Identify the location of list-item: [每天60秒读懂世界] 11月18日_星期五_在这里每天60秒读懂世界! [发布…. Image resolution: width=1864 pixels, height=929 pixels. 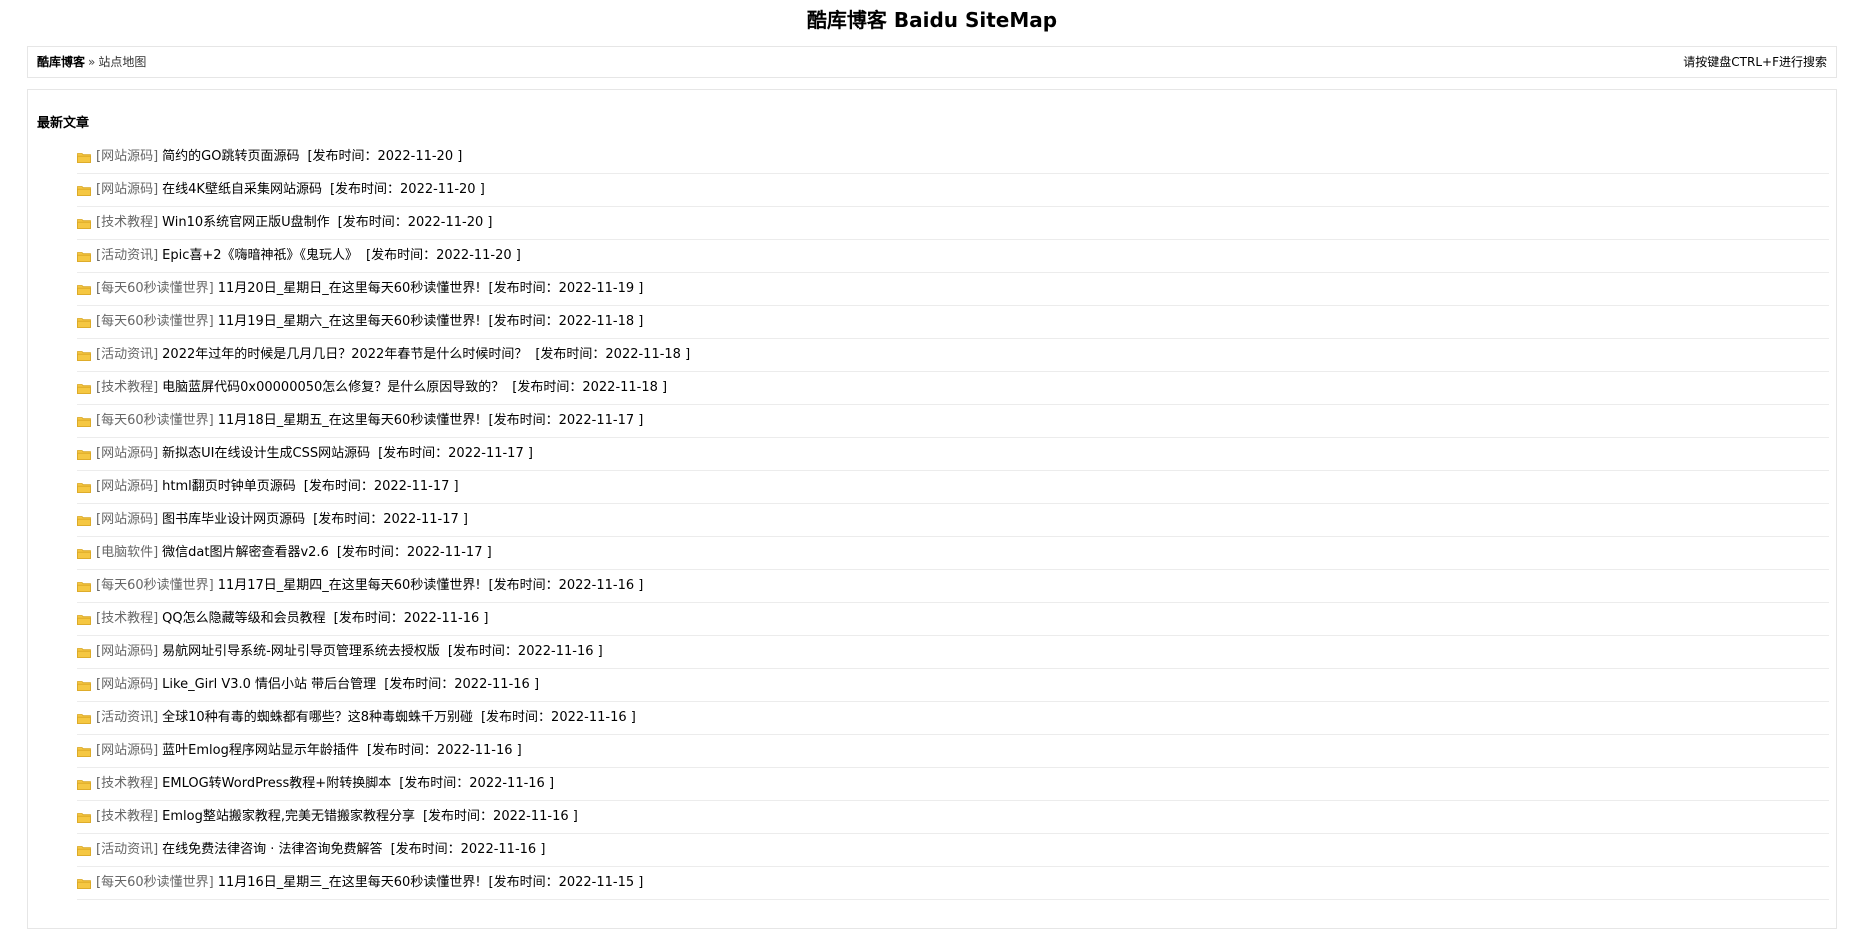
(953, 421).